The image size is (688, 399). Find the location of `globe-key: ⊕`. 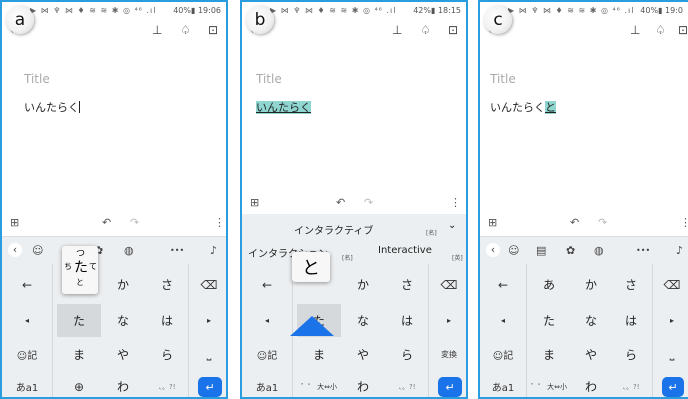

globe-key: ⊕ is located at coordinates (79, 383).